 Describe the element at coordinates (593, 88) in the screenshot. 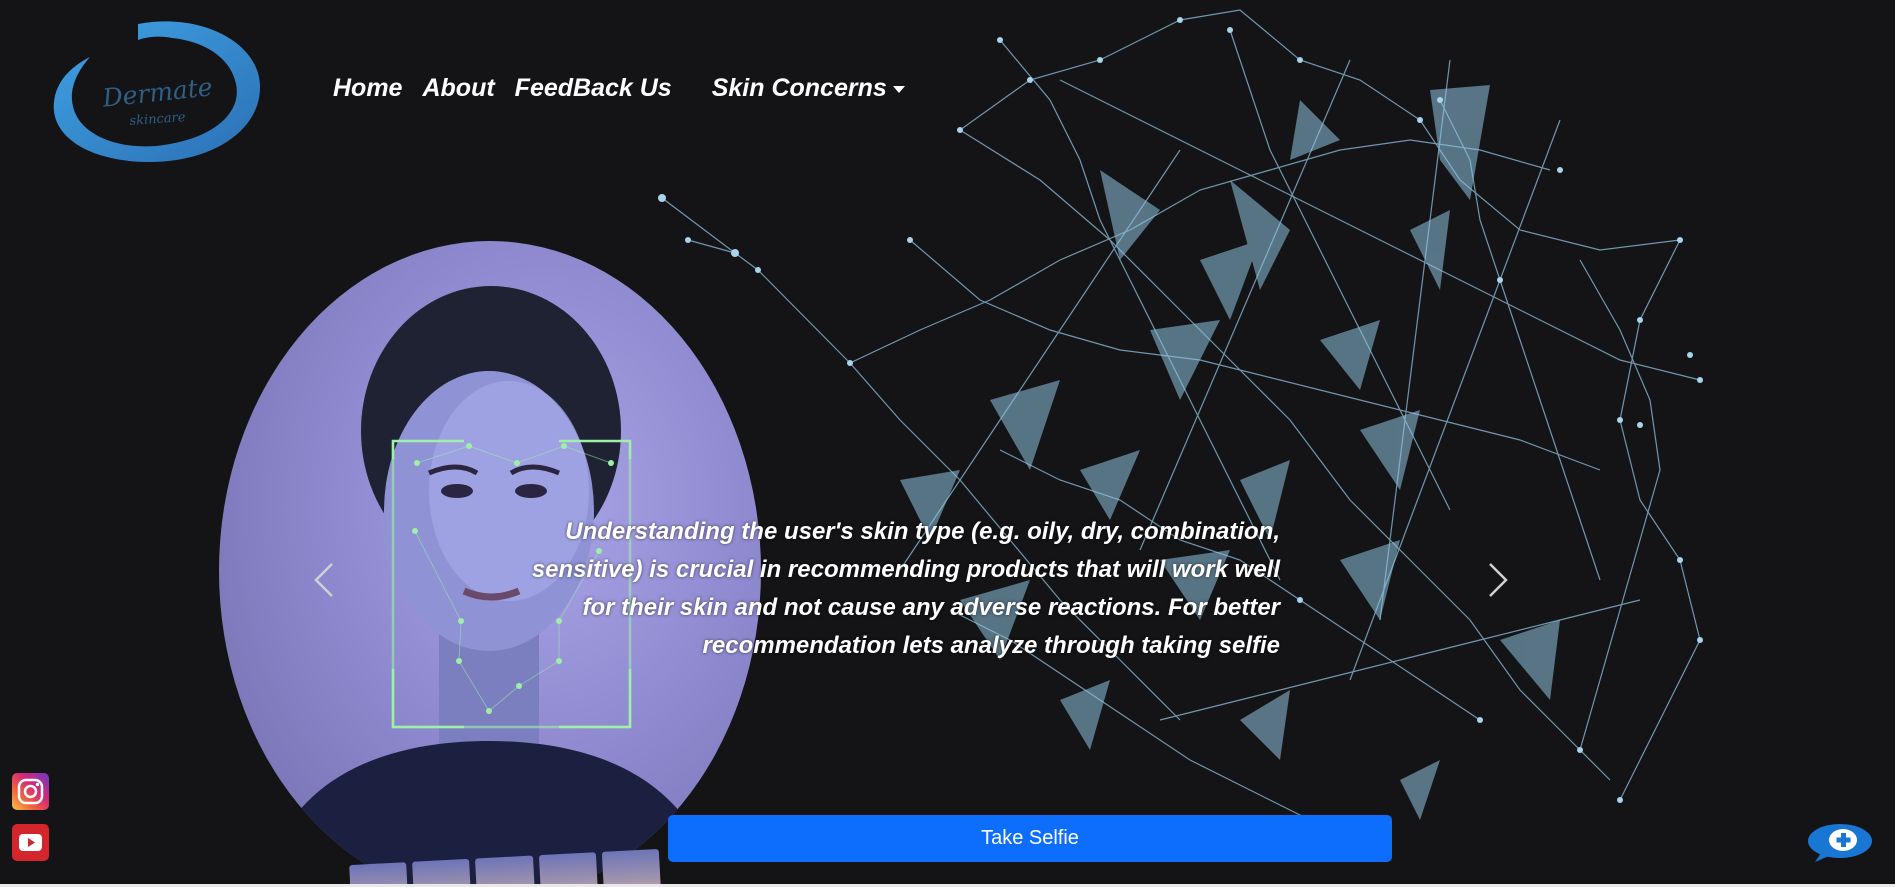

I see `nav-feedback-link: FeedBack Us` at that location.